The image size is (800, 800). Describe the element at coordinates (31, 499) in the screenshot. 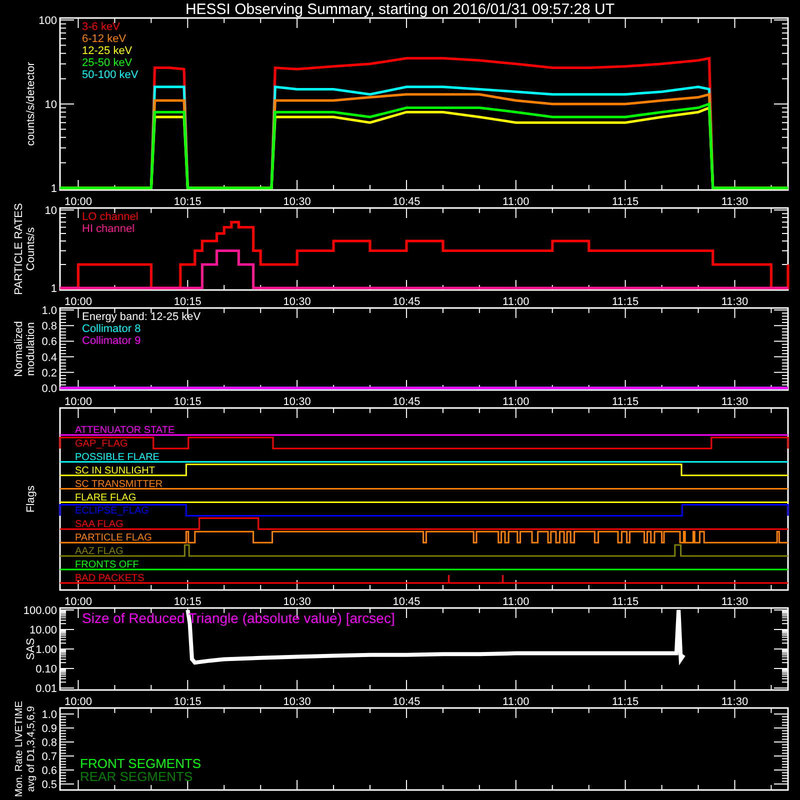

I see `axis-label: Flags` at that location.